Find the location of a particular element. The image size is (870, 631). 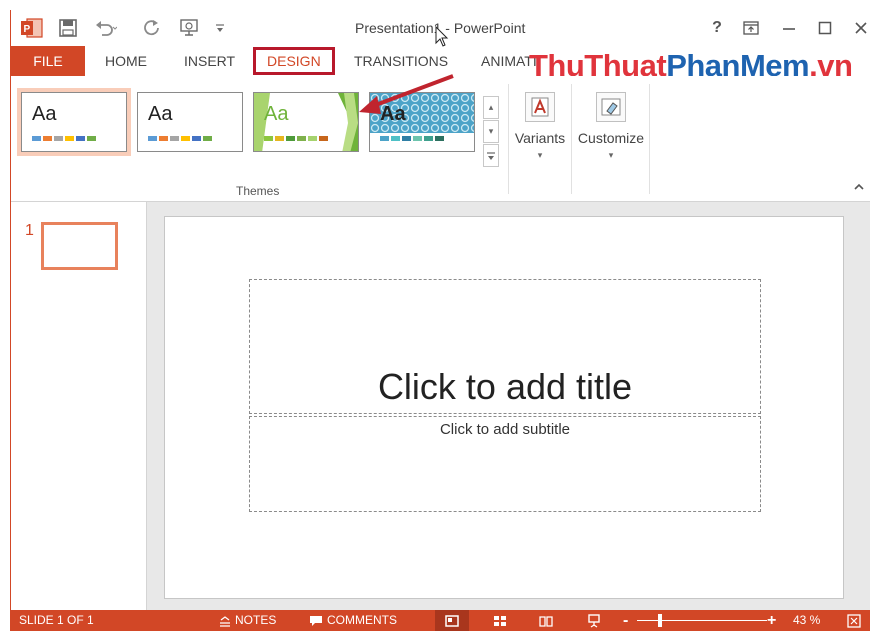

close-button is located at coordinates (859, 28).